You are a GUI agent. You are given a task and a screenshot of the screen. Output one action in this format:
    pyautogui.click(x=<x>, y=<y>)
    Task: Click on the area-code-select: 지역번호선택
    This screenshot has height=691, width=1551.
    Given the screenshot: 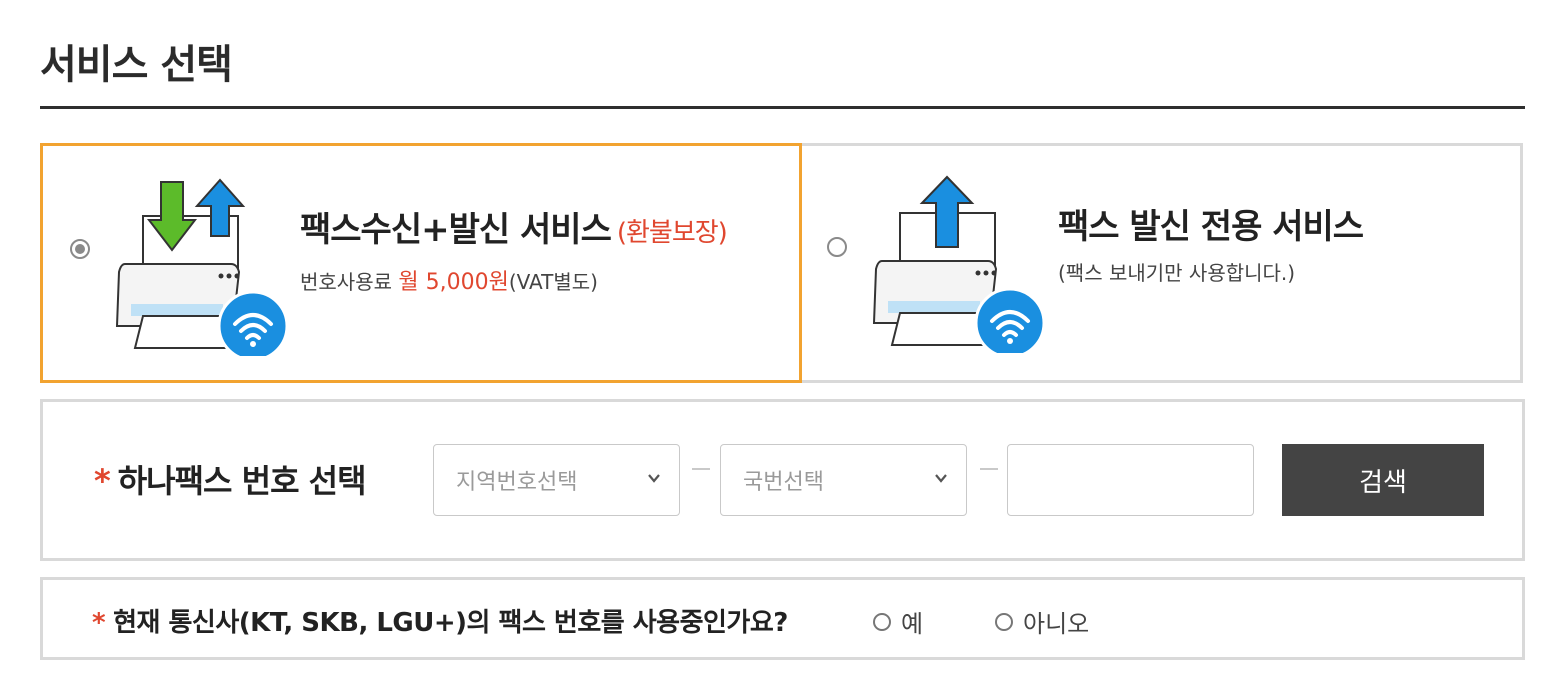 What is the action you would take?
    pyautogui.click(x=556, y=480)
    